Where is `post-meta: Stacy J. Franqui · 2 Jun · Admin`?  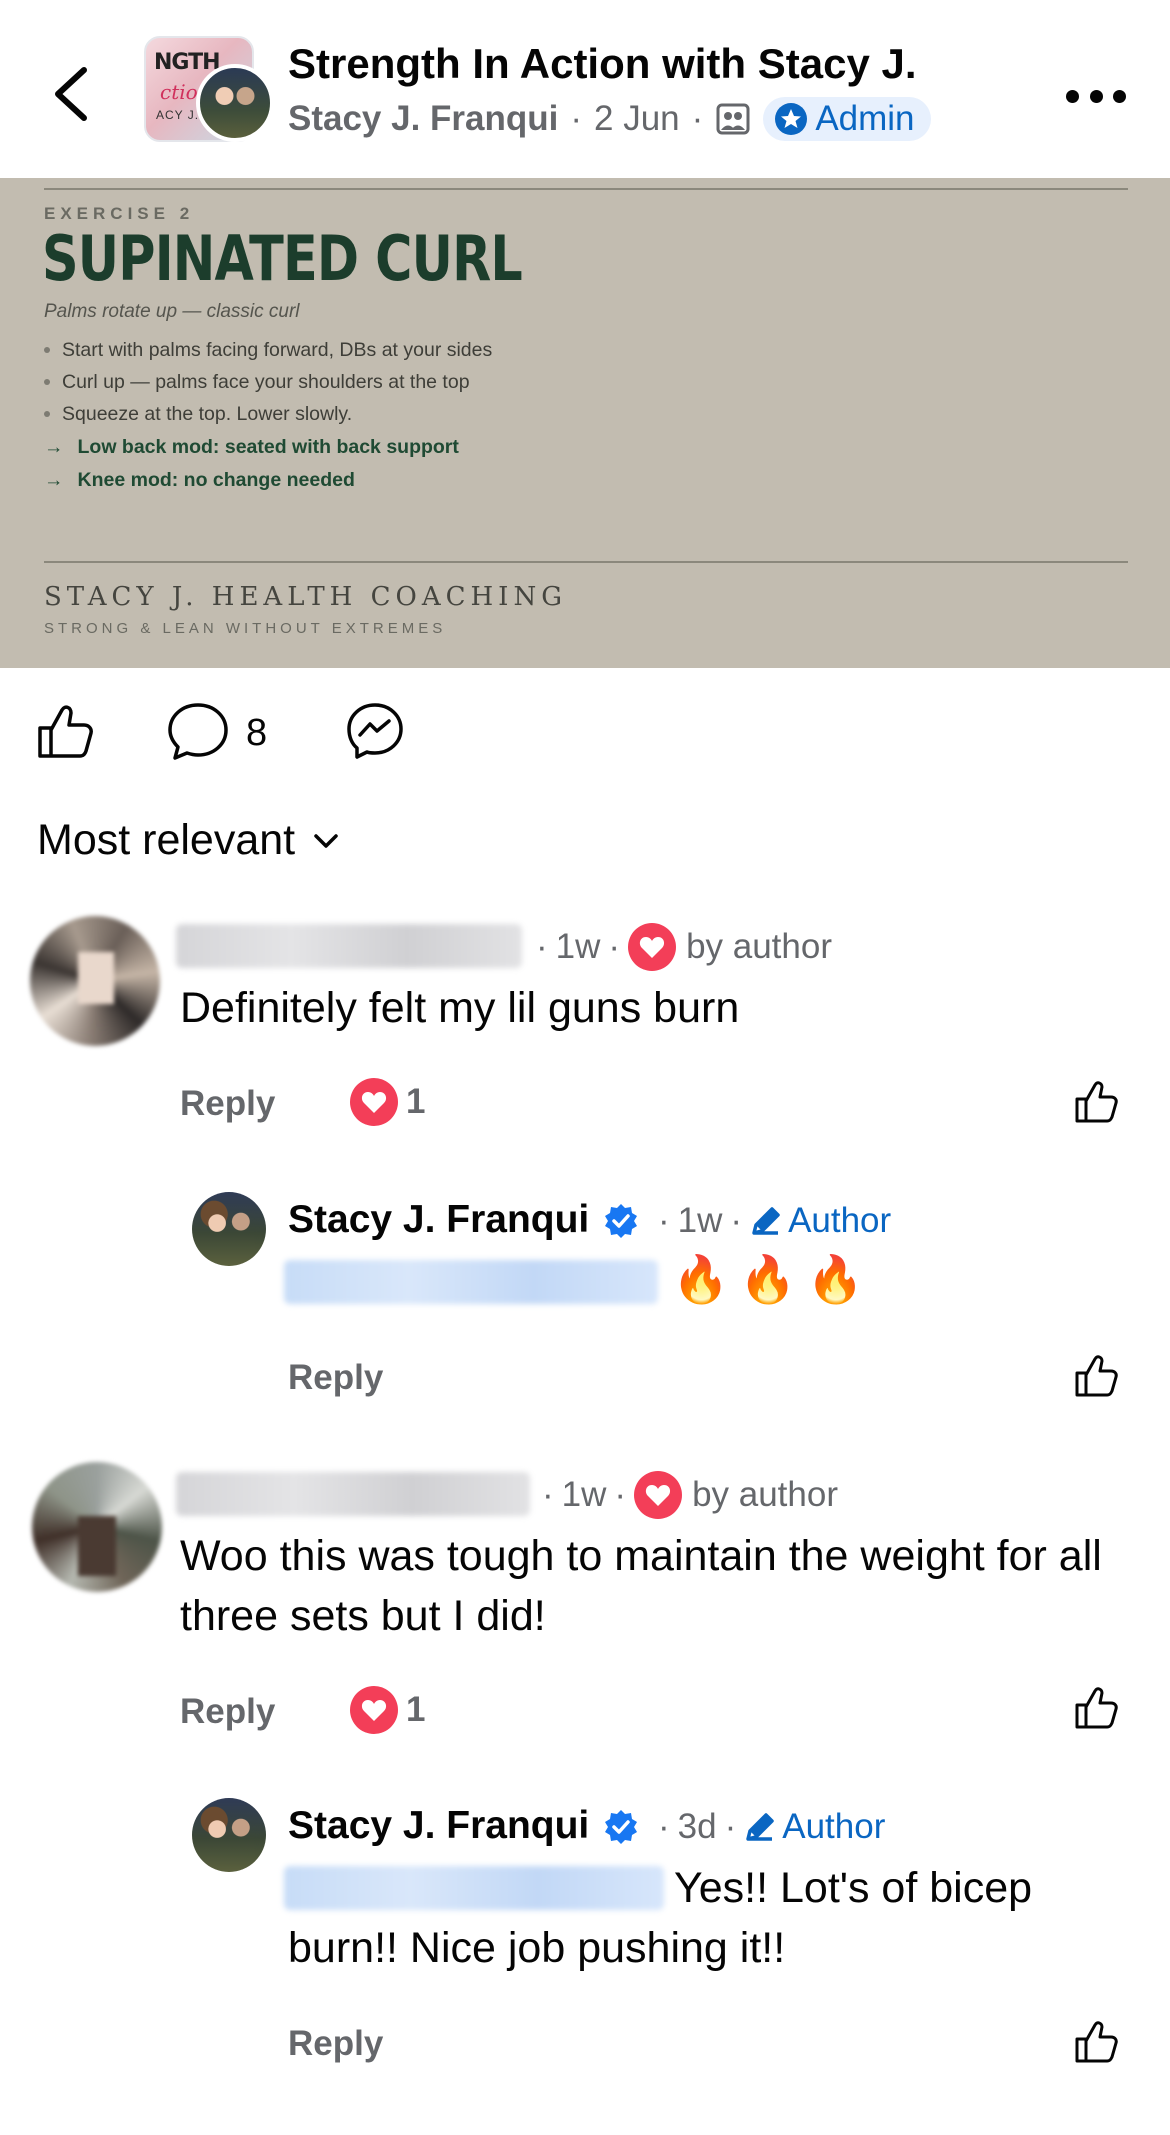
post-meta: Stacy J. Franqui · 2 Jun · Admin is located at coordinates (609, 119).